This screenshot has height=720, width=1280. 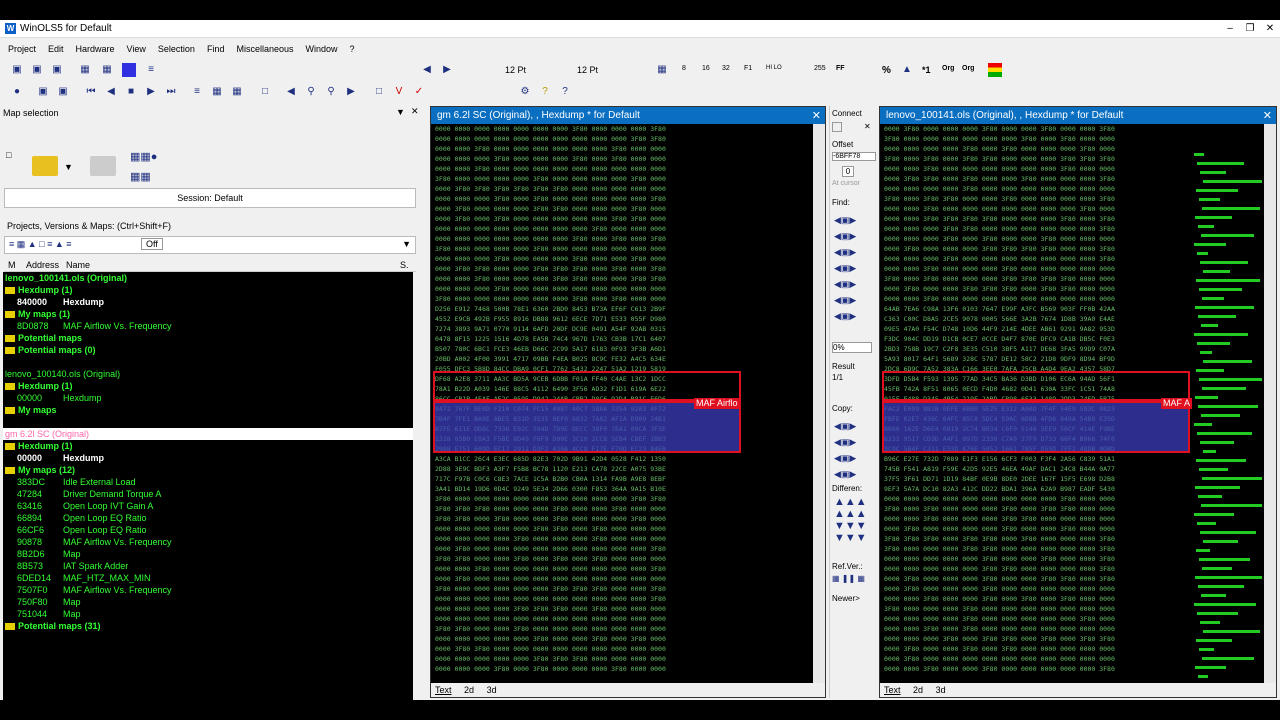 I want to click on tree-row: 750F80 Map, so click(x=208, y=602).